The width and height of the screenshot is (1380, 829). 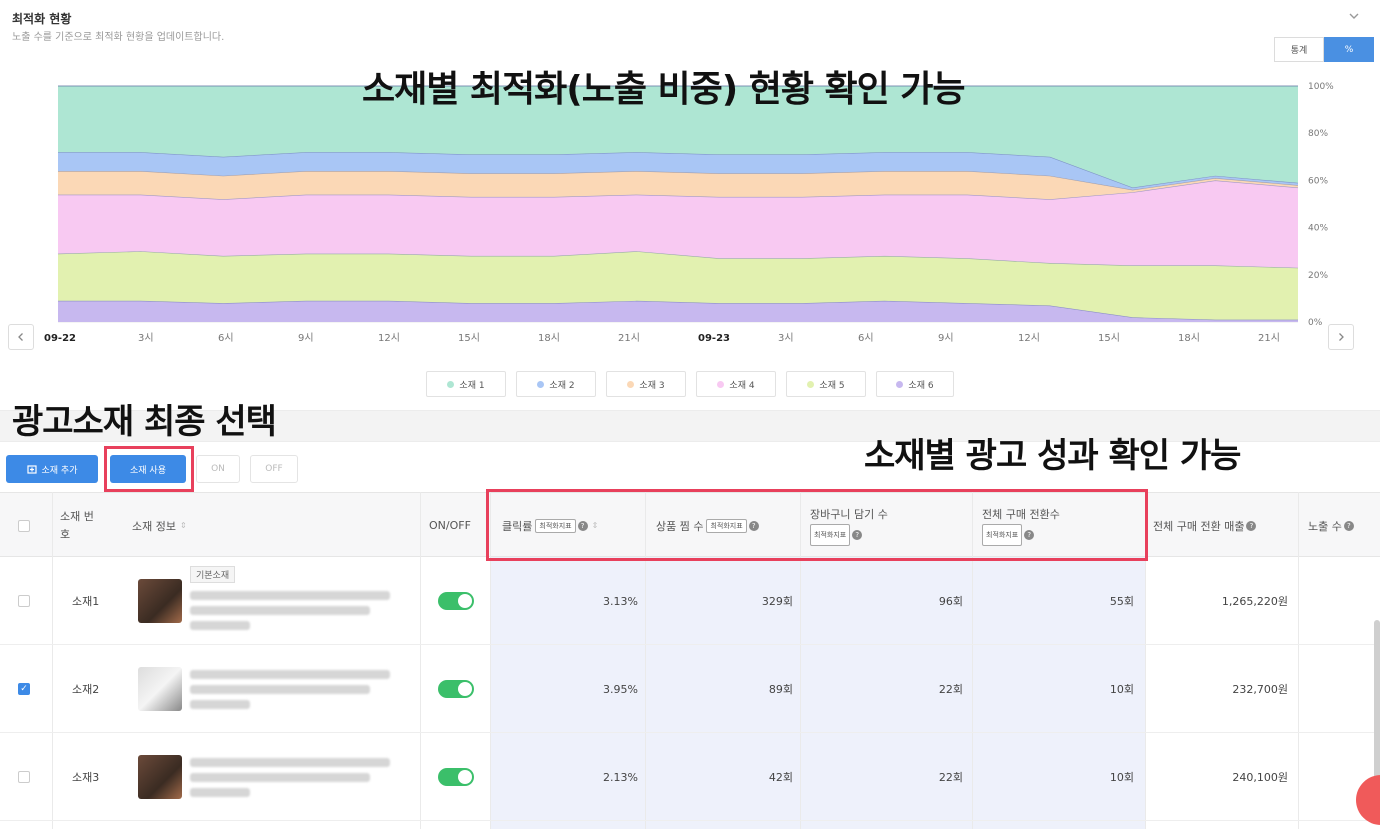 What do you see at coordinates (690, 601) in the screenshot?
I see `table-row: 소재1 기본소재 3.13% 329회 96회 55회 1,265,220원` at bounding box center [690, 601].